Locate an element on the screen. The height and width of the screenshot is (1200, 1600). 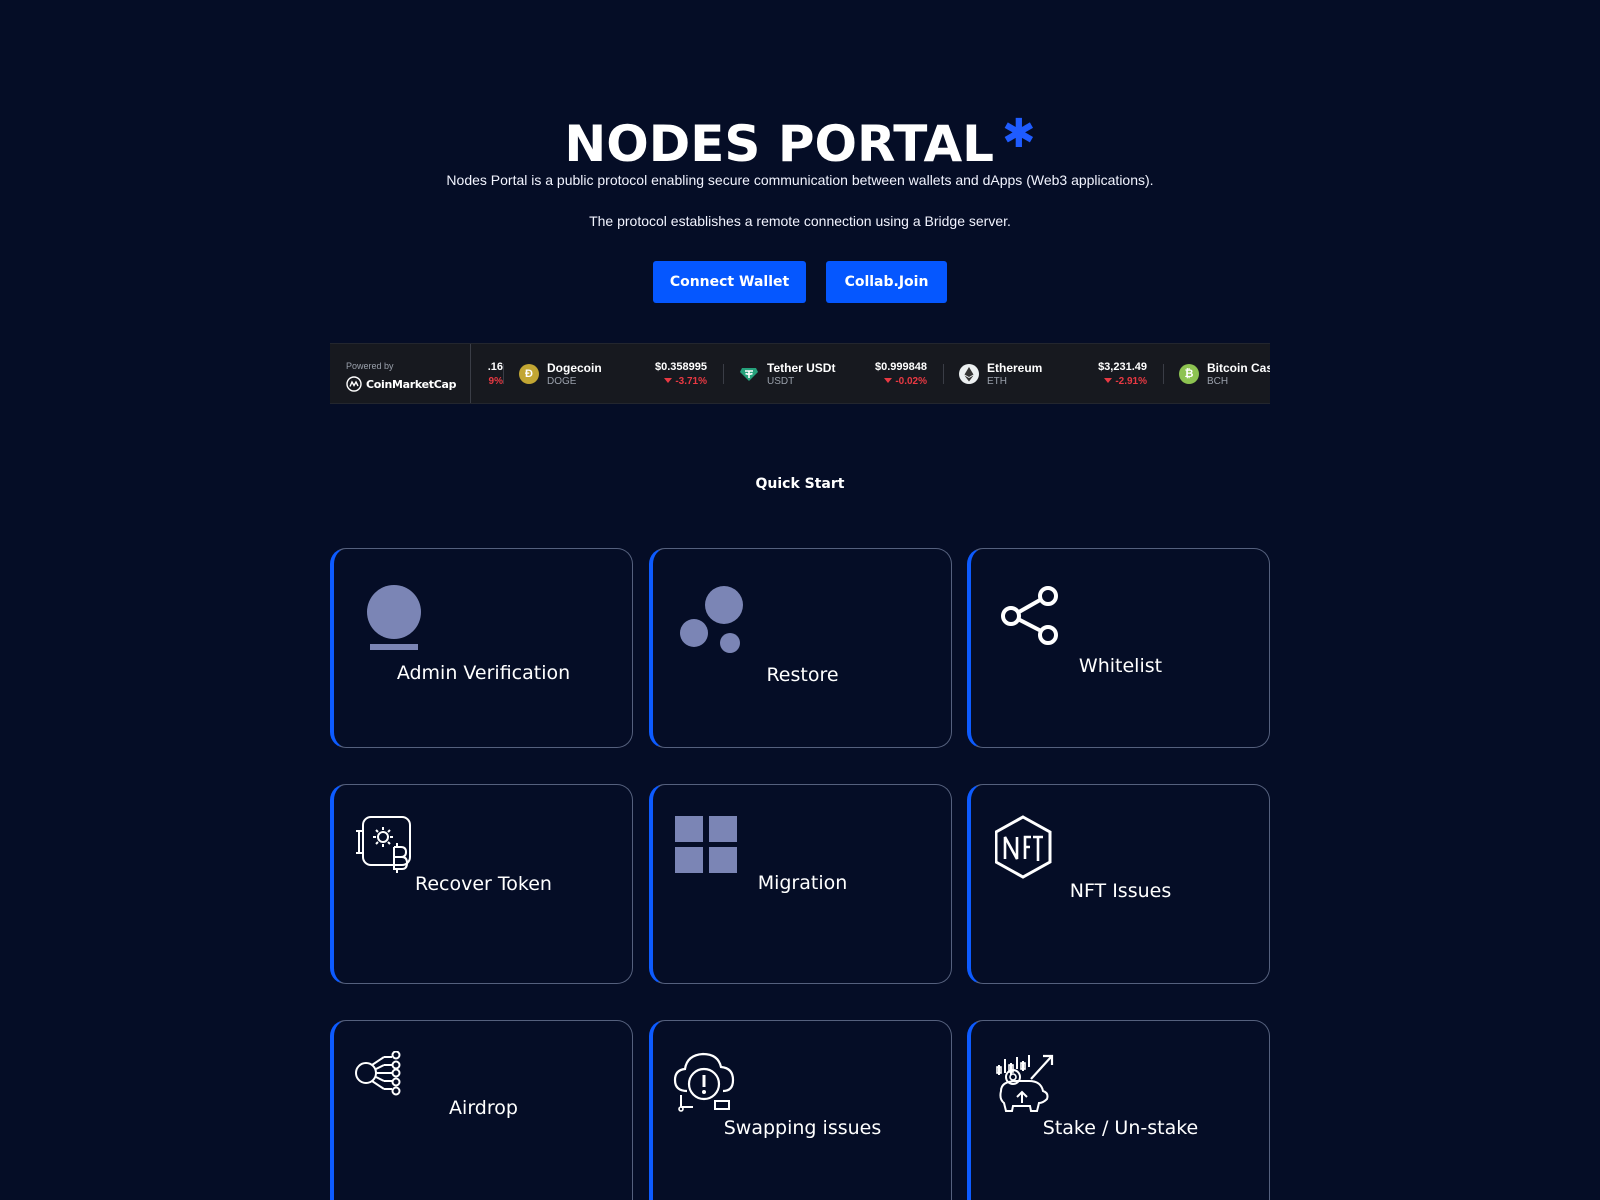
card-label: Whitelist is located at coordinates (1120, 666).